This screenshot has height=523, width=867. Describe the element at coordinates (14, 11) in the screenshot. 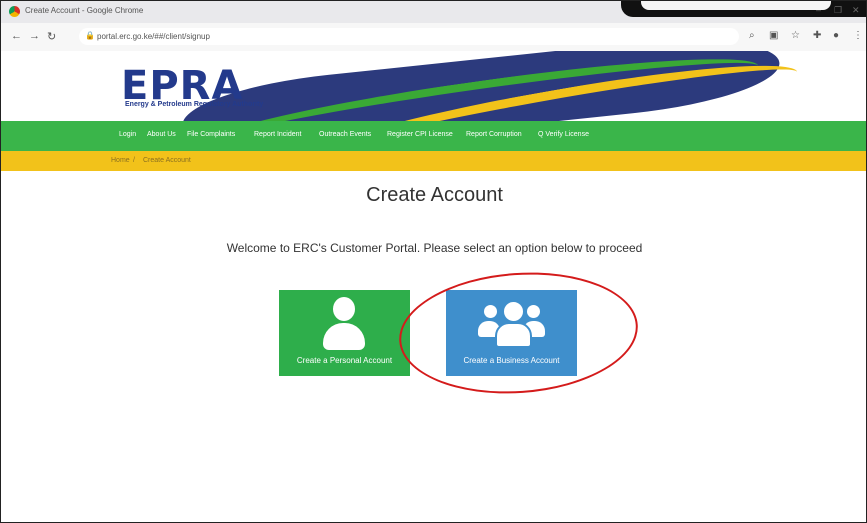

I see `chrome-icon` at that location.